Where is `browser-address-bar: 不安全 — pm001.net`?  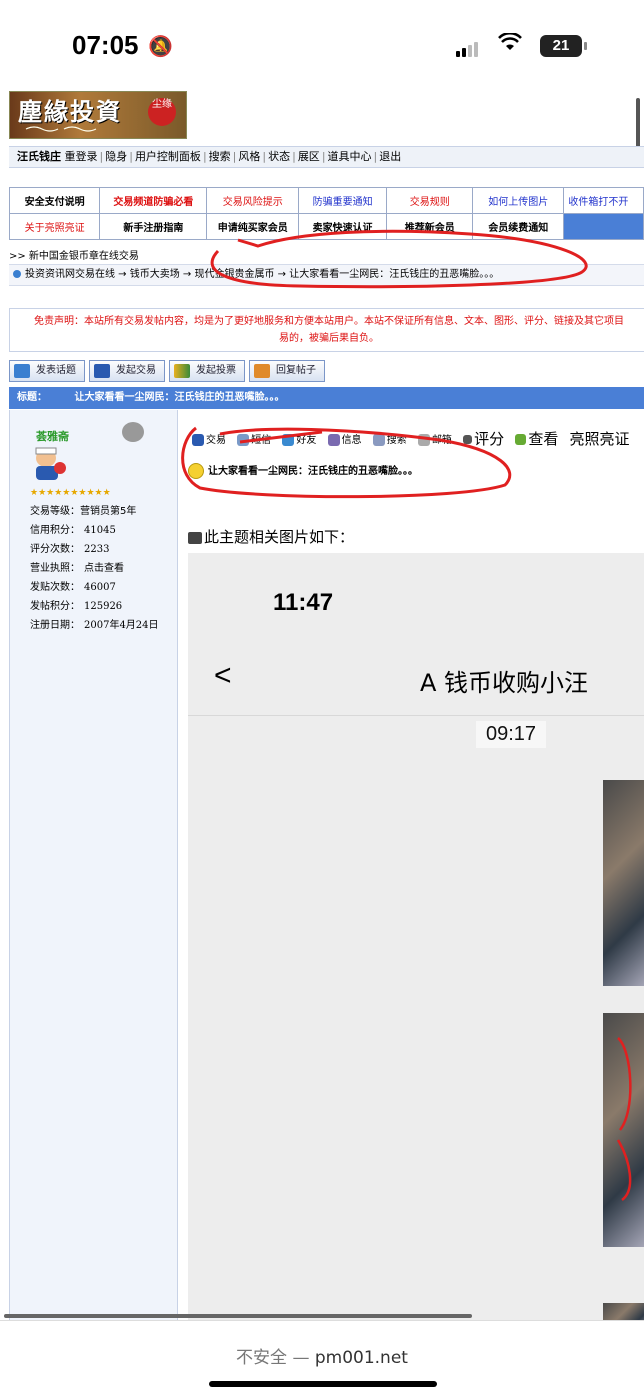
browser-address-bar: 不安全 — pm001.net is located at coordinates (322, 1360).